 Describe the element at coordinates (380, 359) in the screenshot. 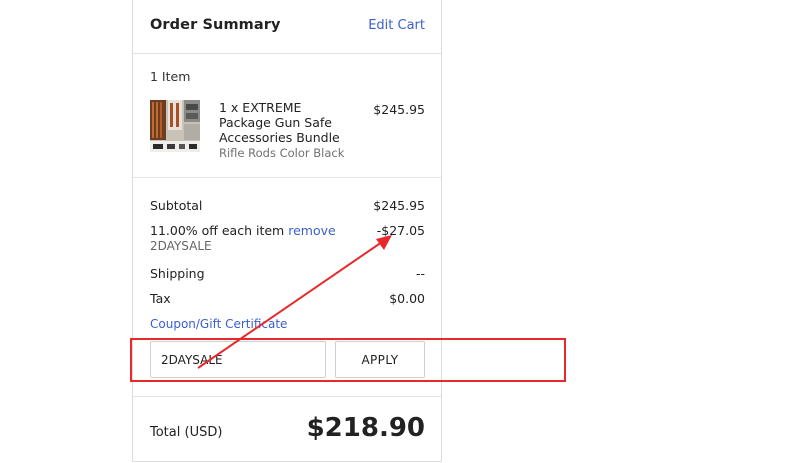

I see `apply-coupon-button: APPLY` at that location.